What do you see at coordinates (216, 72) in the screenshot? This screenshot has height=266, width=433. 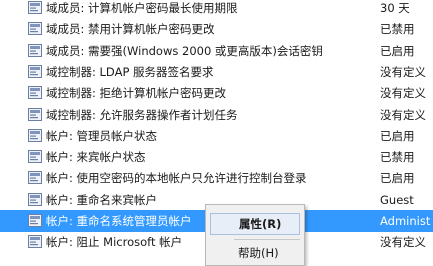 I see `policy-row: 域控制器: LDAP 服务器签名要求 没有定义` at bounding box center [216, 72].